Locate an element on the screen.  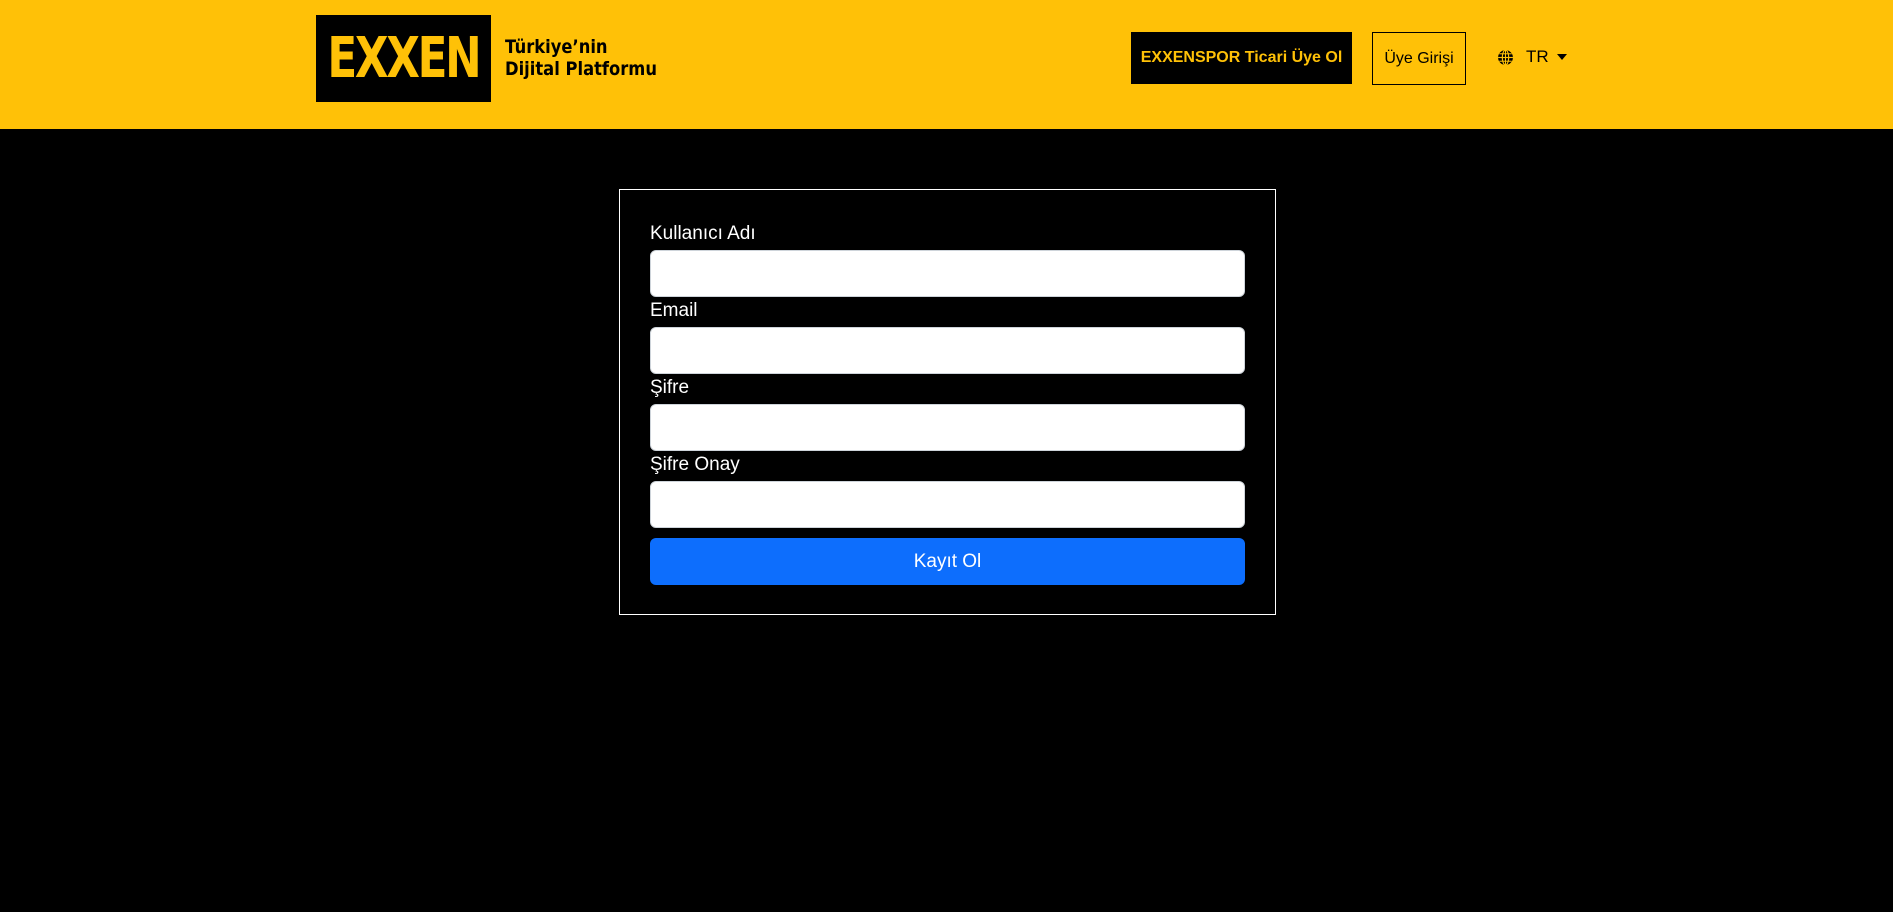
globe-icon is located at coordinates (1505, 57).